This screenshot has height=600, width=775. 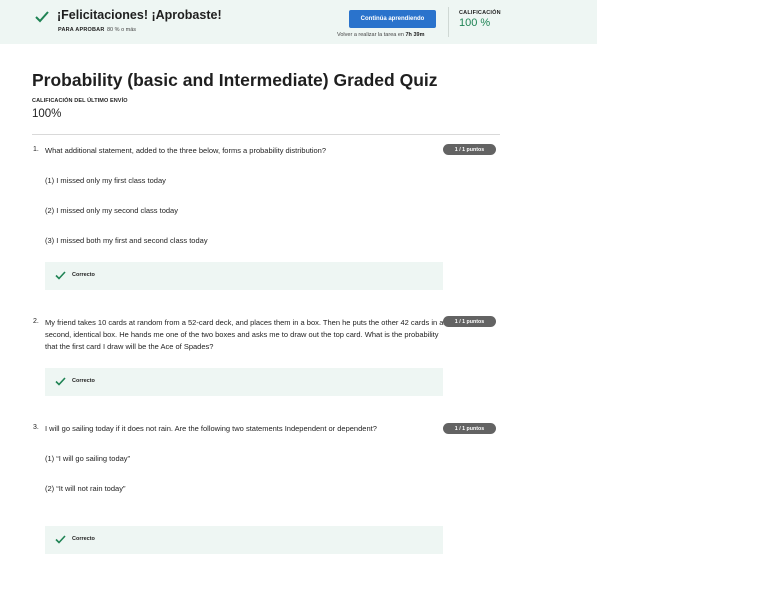 What do you see at coordinates (36, 321) in the screenshot?
I see `question-number: 2.` at bounding box center [36, 321].